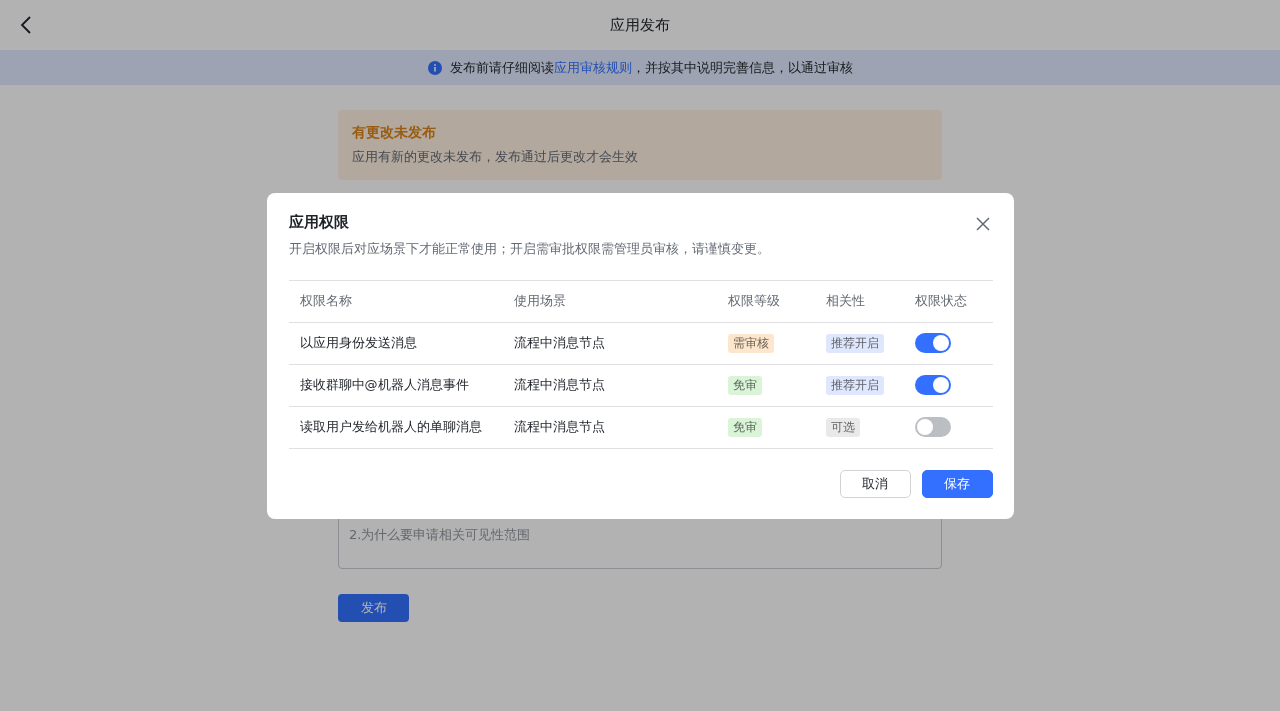  Describe the element at coordinates (651, 67) in the screenshot. I see `notice-text: 发布前请仔细阅读应用审核规则，并按其中说明完善信息，以通过审核` at that location.